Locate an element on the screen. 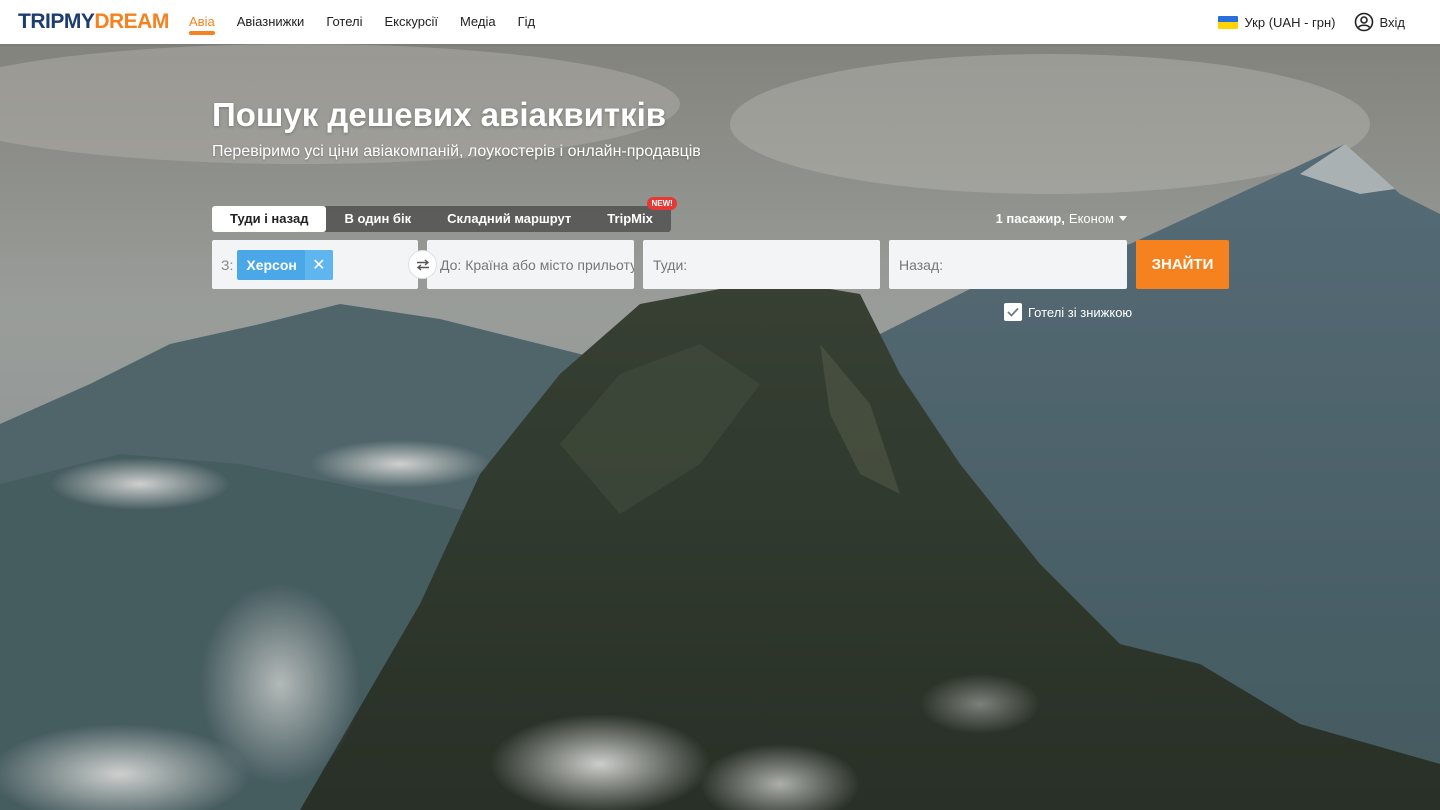 This screenshot has width=1440, height=810. from-city-chip: Херсон ✕ is located at coordinates (285, 264).